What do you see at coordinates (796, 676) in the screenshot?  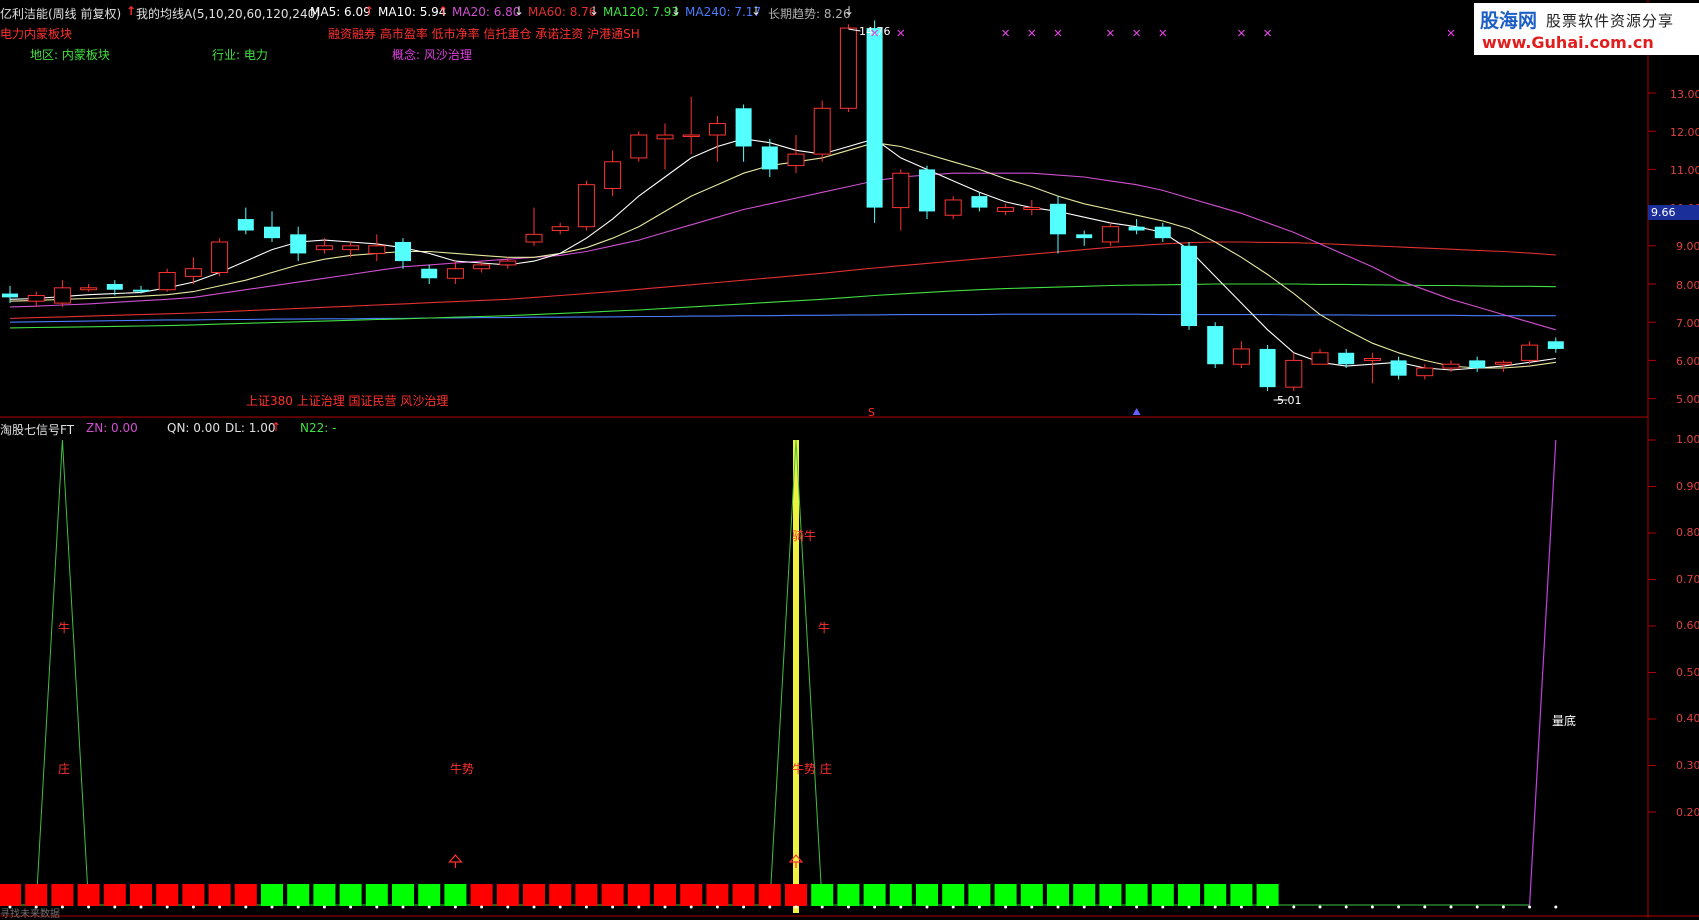 I see `highlight-bar` at bounding box center [796, 676].